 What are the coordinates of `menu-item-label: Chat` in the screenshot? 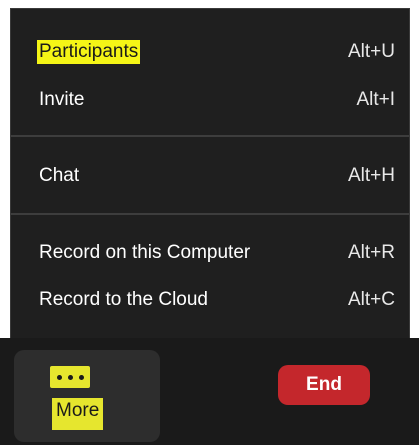 It's located at (59, 175).